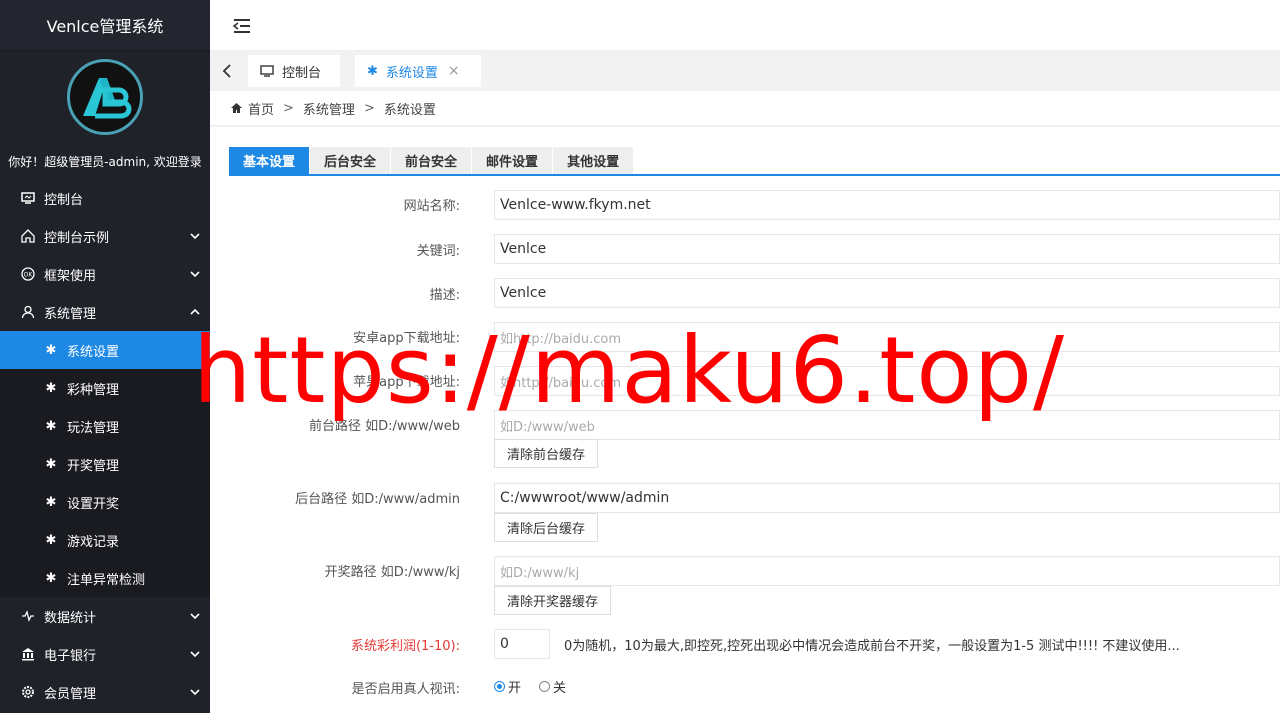 This screenshot has width=1280, height=713. Describe the element at coordinates (28, 312) in the screenshot. I see `user-icon` at that location.